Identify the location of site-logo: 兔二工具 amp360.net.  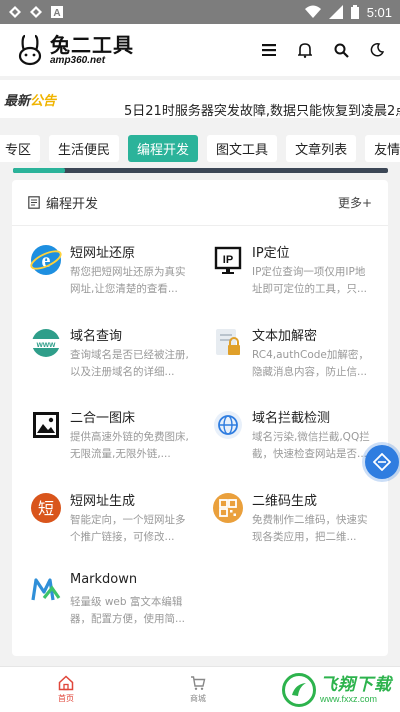
(75, 50).